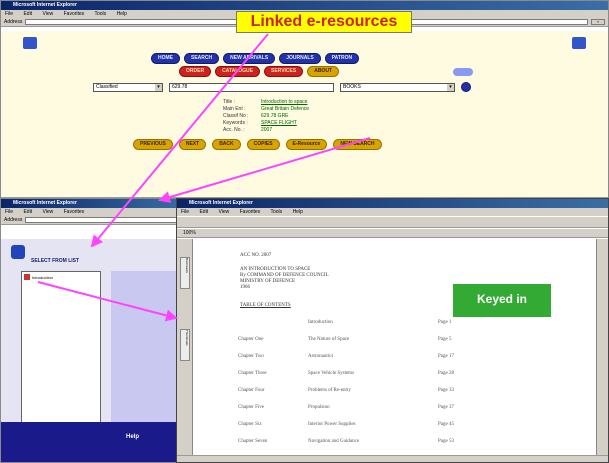 The image size is (609, 463). What do you see at coordinates (234, 130) in the screenshot?
I see `acc-number-label: Acc. No. :` at bounding box center [234, 130].